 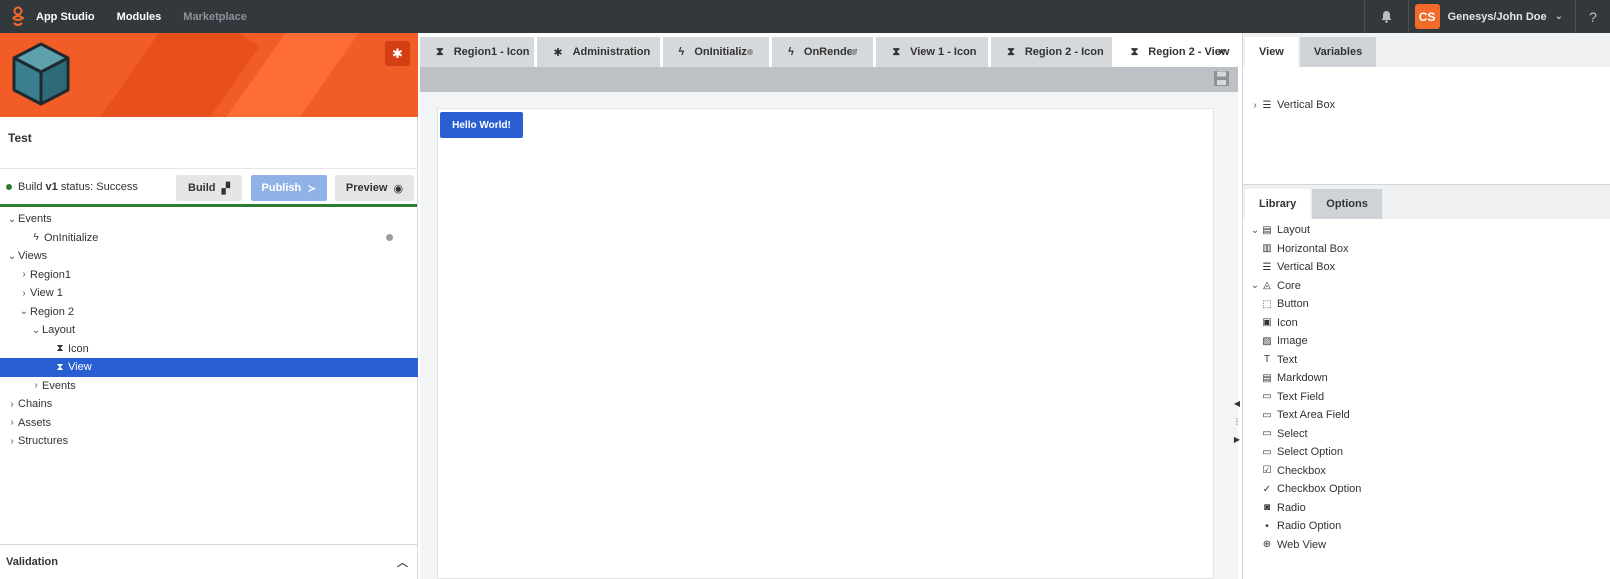 I want to click on markdown-icon: ▤, so click(x=1267, y=378).